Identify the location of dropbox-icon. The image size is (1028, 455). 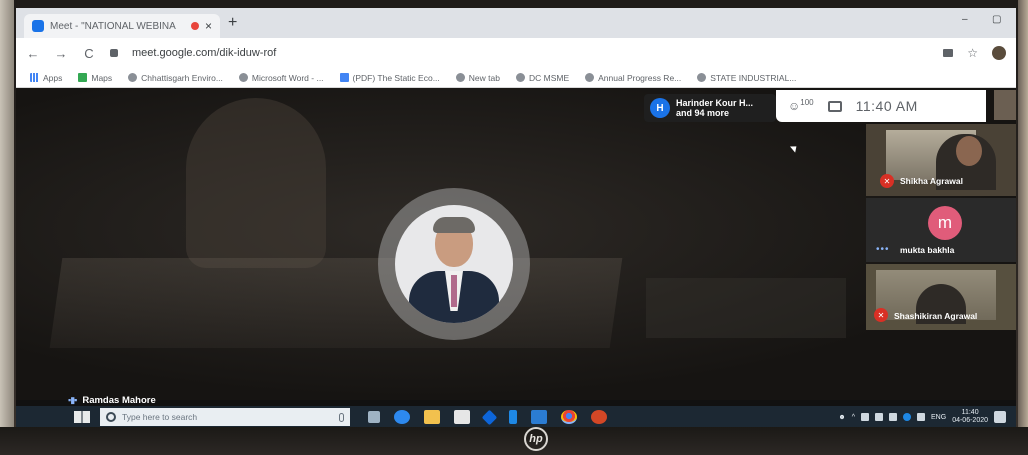
(489, 417).